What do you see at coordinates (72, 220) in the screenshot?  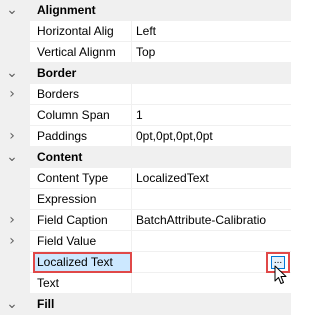 I see `property-name: Field Caption` at bounding box center [72, 220].